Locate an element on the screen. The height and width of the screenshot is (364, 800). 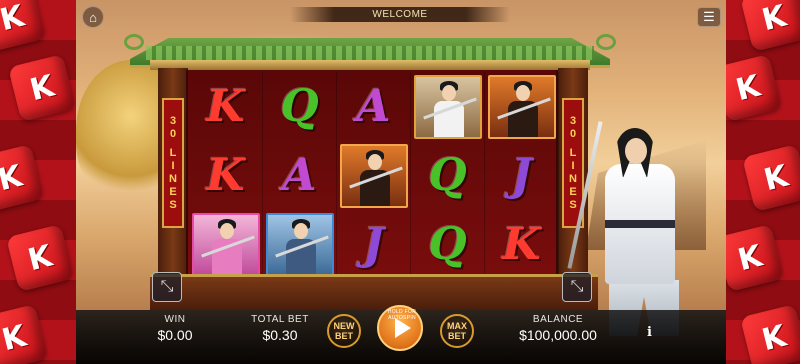
menu-button: ☰ is located at coordinates (709, 17).